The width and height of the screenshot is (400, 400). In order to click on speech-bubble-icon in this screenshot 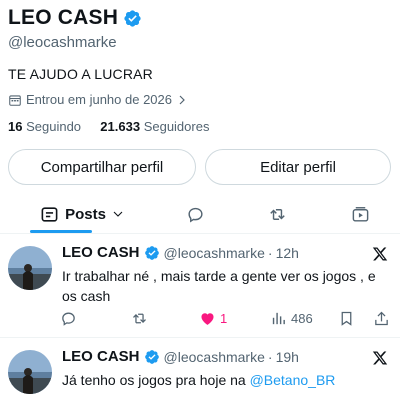, I will do `click(195, 215)`.